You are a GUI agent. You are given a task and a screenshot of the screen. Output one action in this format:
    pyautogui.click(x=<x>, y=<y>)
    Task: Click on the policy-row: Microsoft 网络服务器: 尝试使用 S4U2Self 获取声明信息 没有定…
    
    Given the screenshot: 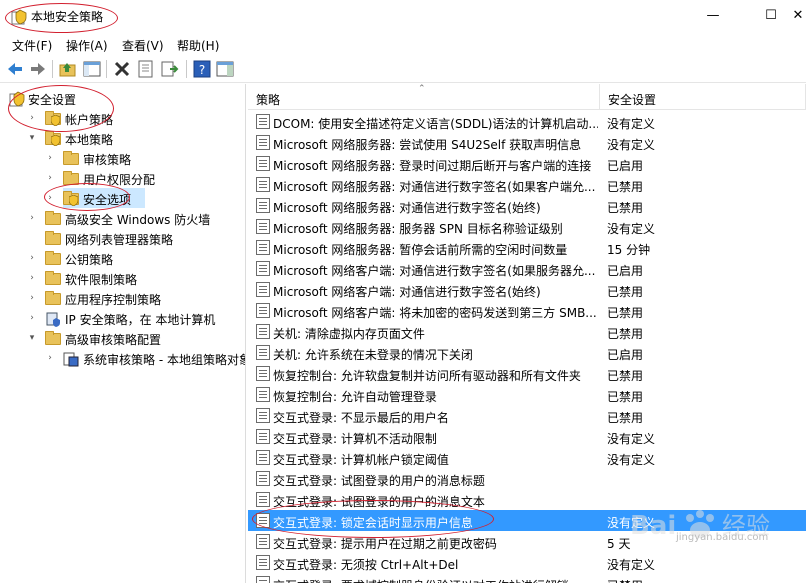 What is the action you would take?
    pyautogui.click(x=527, y=142)
    